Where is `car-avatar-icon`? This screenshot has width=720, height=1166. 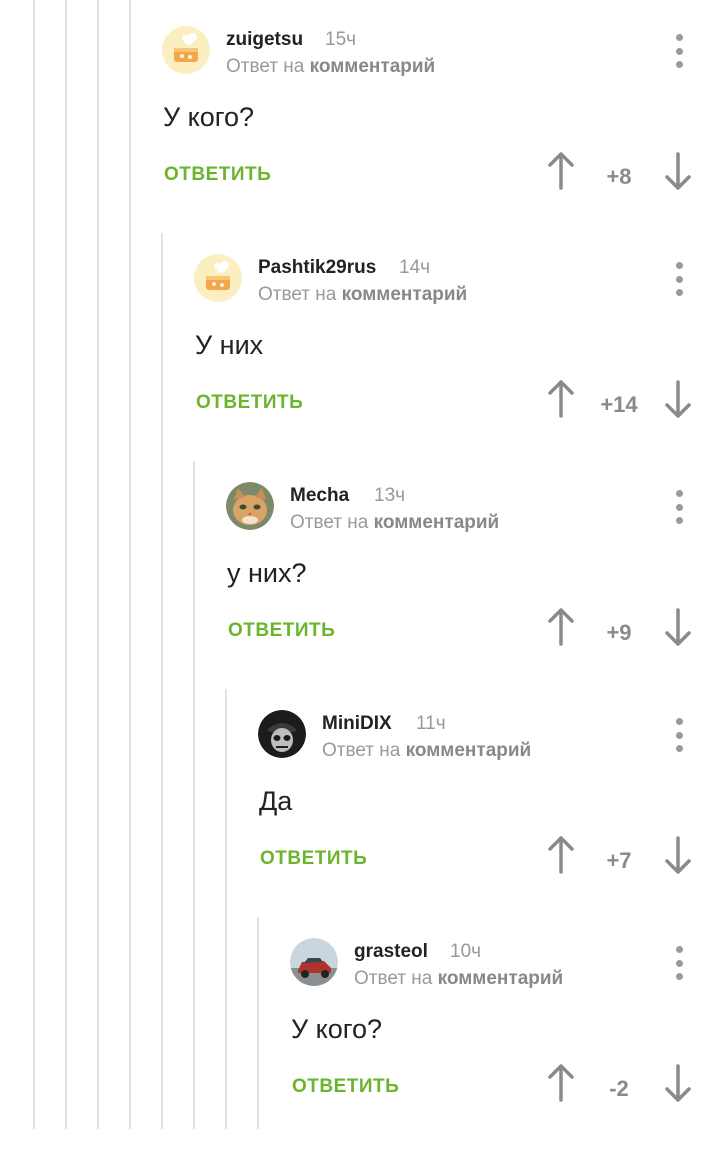 car-avatar-icon is located at coordinates (314, 962).